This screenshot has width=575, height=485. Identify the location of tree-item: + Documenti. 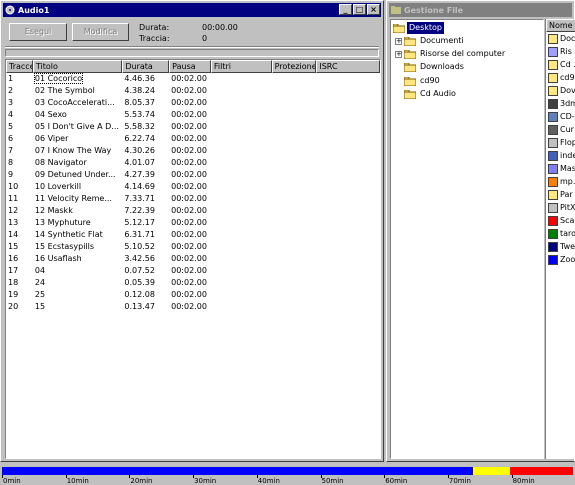
(430, 41).